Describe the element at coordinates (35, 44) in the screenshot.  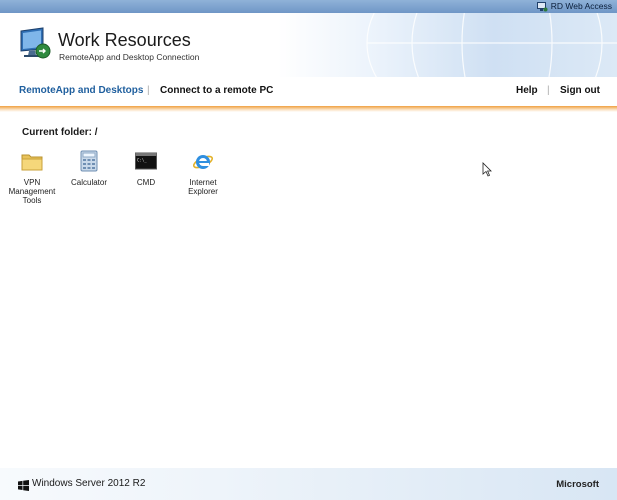
I see `remote-desktop-icon` at that location.